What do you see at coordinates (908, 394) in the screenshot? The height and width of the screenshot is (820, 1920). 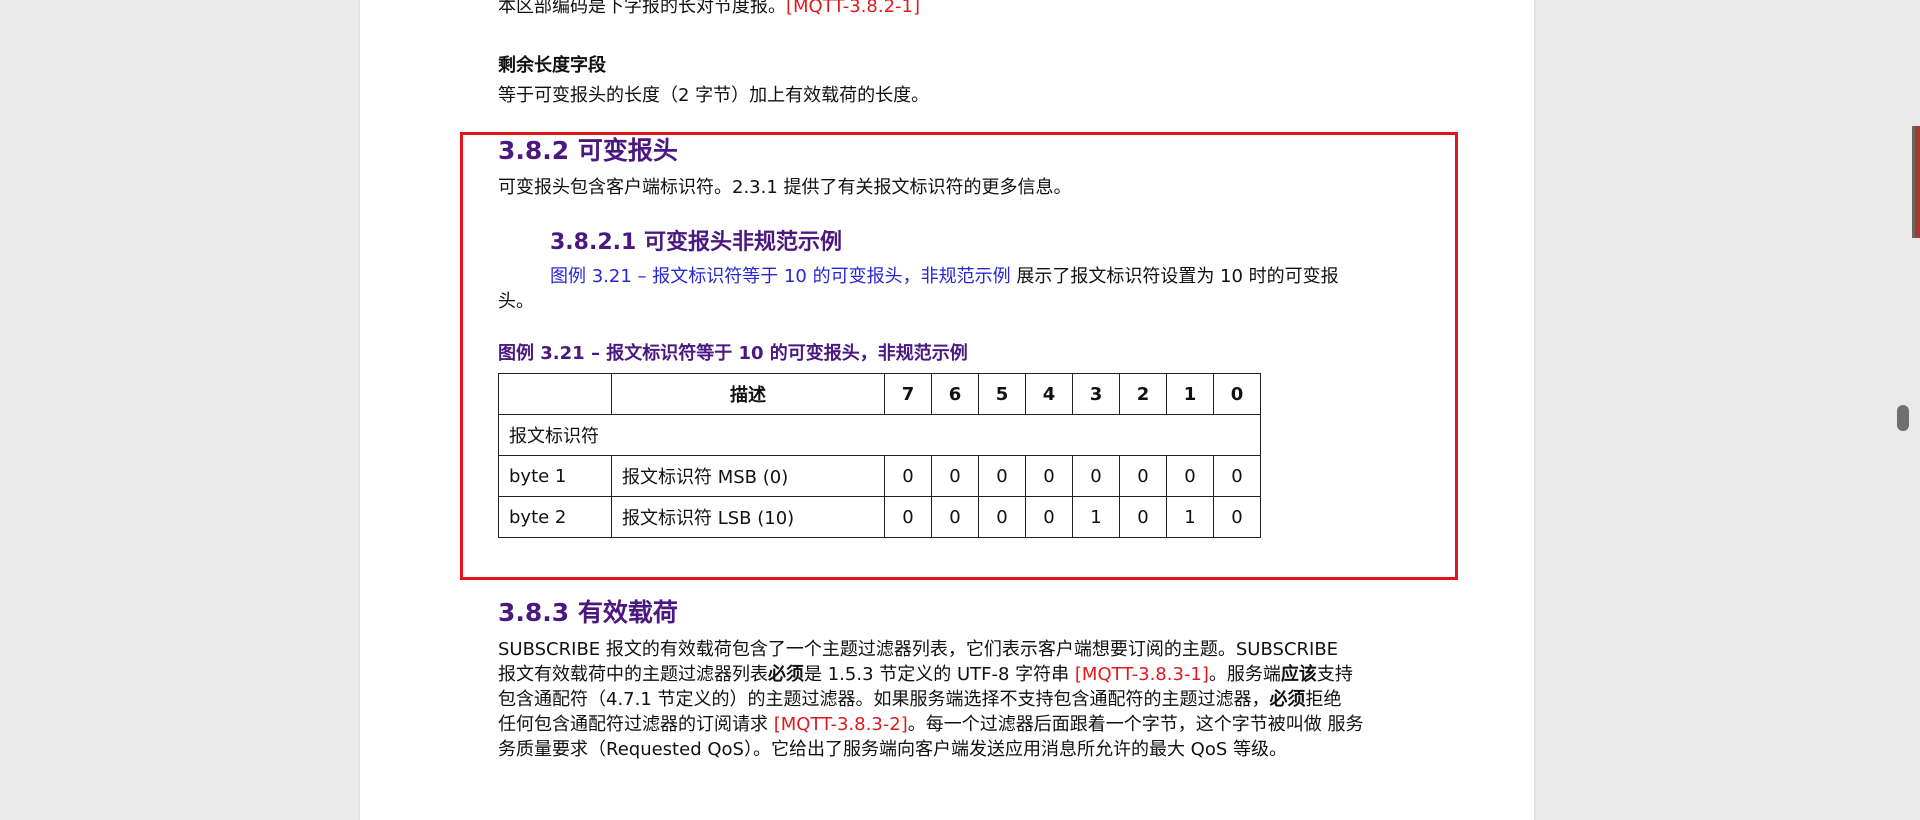 I see `table-header-bit: 7` at bounding box center [908, 394].